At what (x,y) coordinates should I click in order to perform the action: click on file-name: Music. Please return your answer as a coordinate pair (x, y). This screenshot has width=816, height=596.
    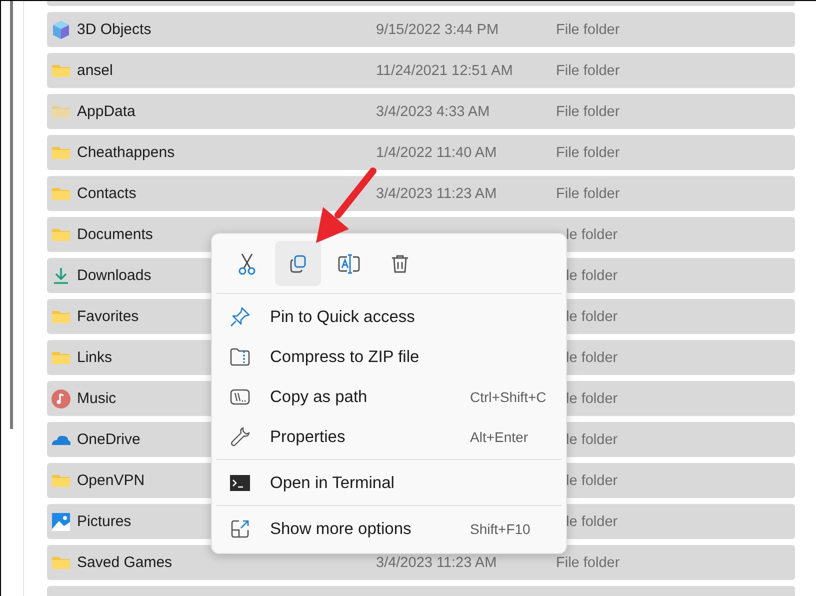
    Looking at the image, I should click on (96, 398).